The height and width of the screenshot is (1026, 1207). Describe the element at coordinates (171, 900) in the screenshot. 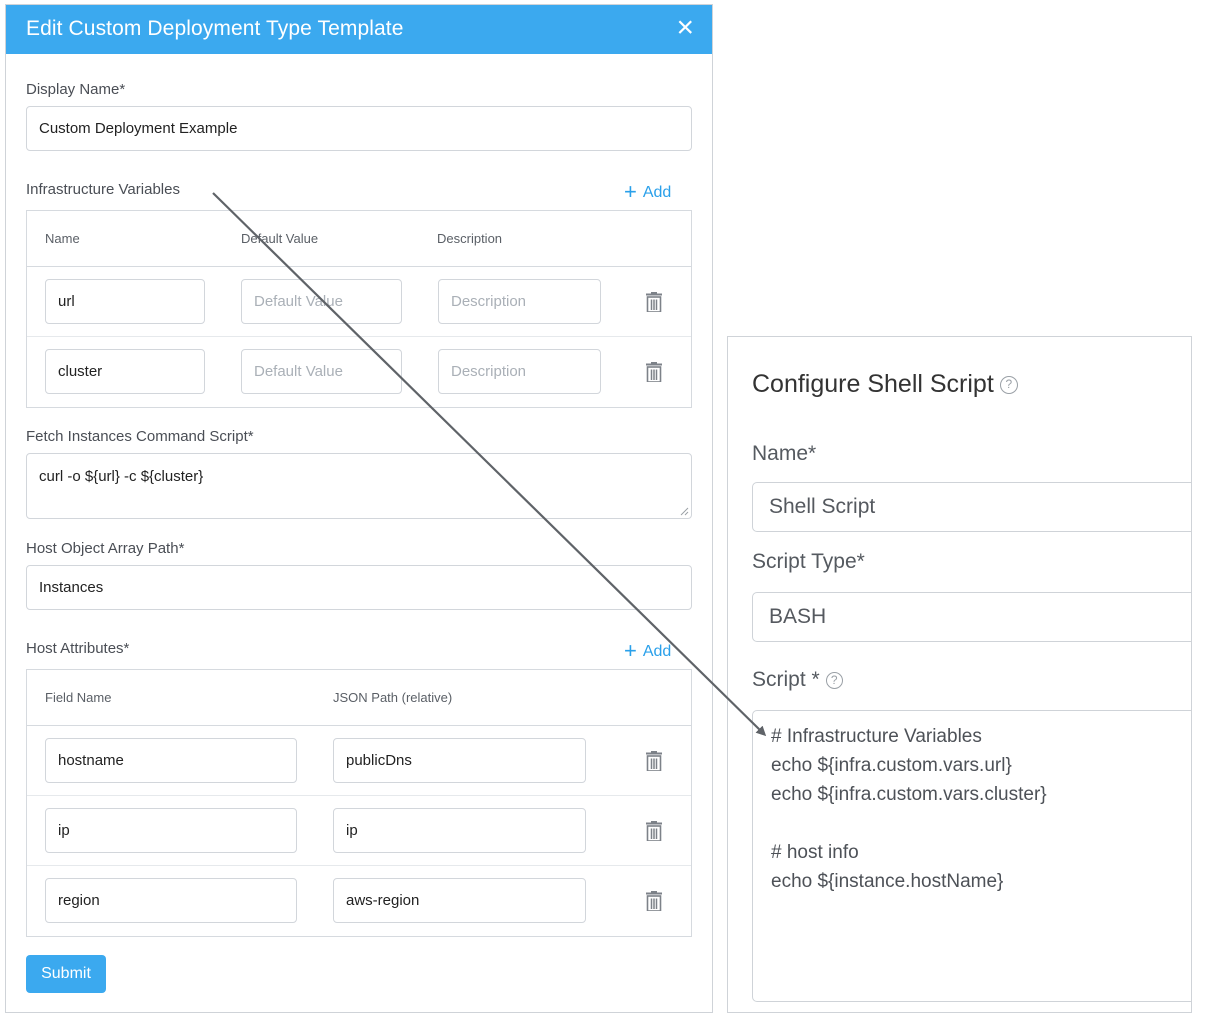

I see `field-name-input: region` at that location.